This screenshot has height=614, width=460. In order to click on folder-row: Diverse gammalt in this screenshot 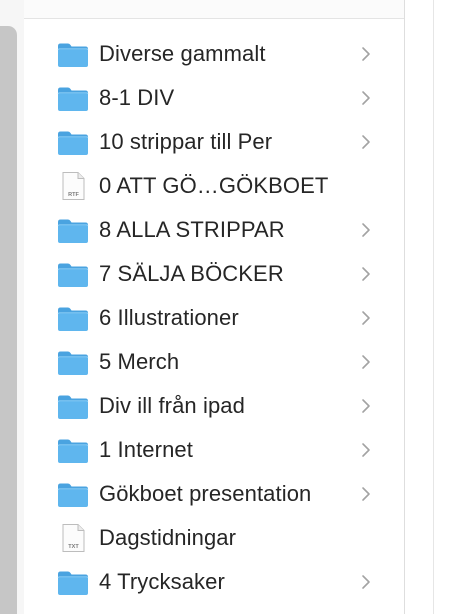, I will do `click(214, 53)`.